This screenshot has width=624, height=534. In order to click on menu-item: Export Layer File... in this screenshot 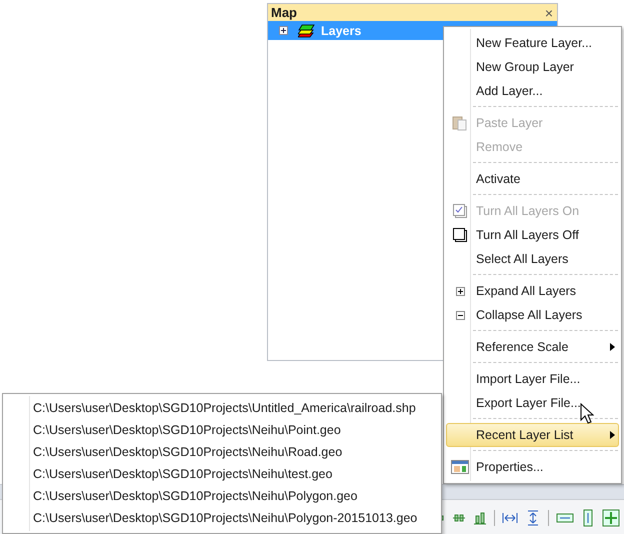, I will do `click(532, 403)`.